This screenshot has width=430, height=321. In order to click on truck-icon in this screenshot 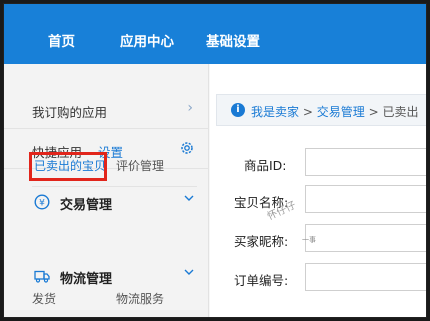, I will do `click(42, 276)`.